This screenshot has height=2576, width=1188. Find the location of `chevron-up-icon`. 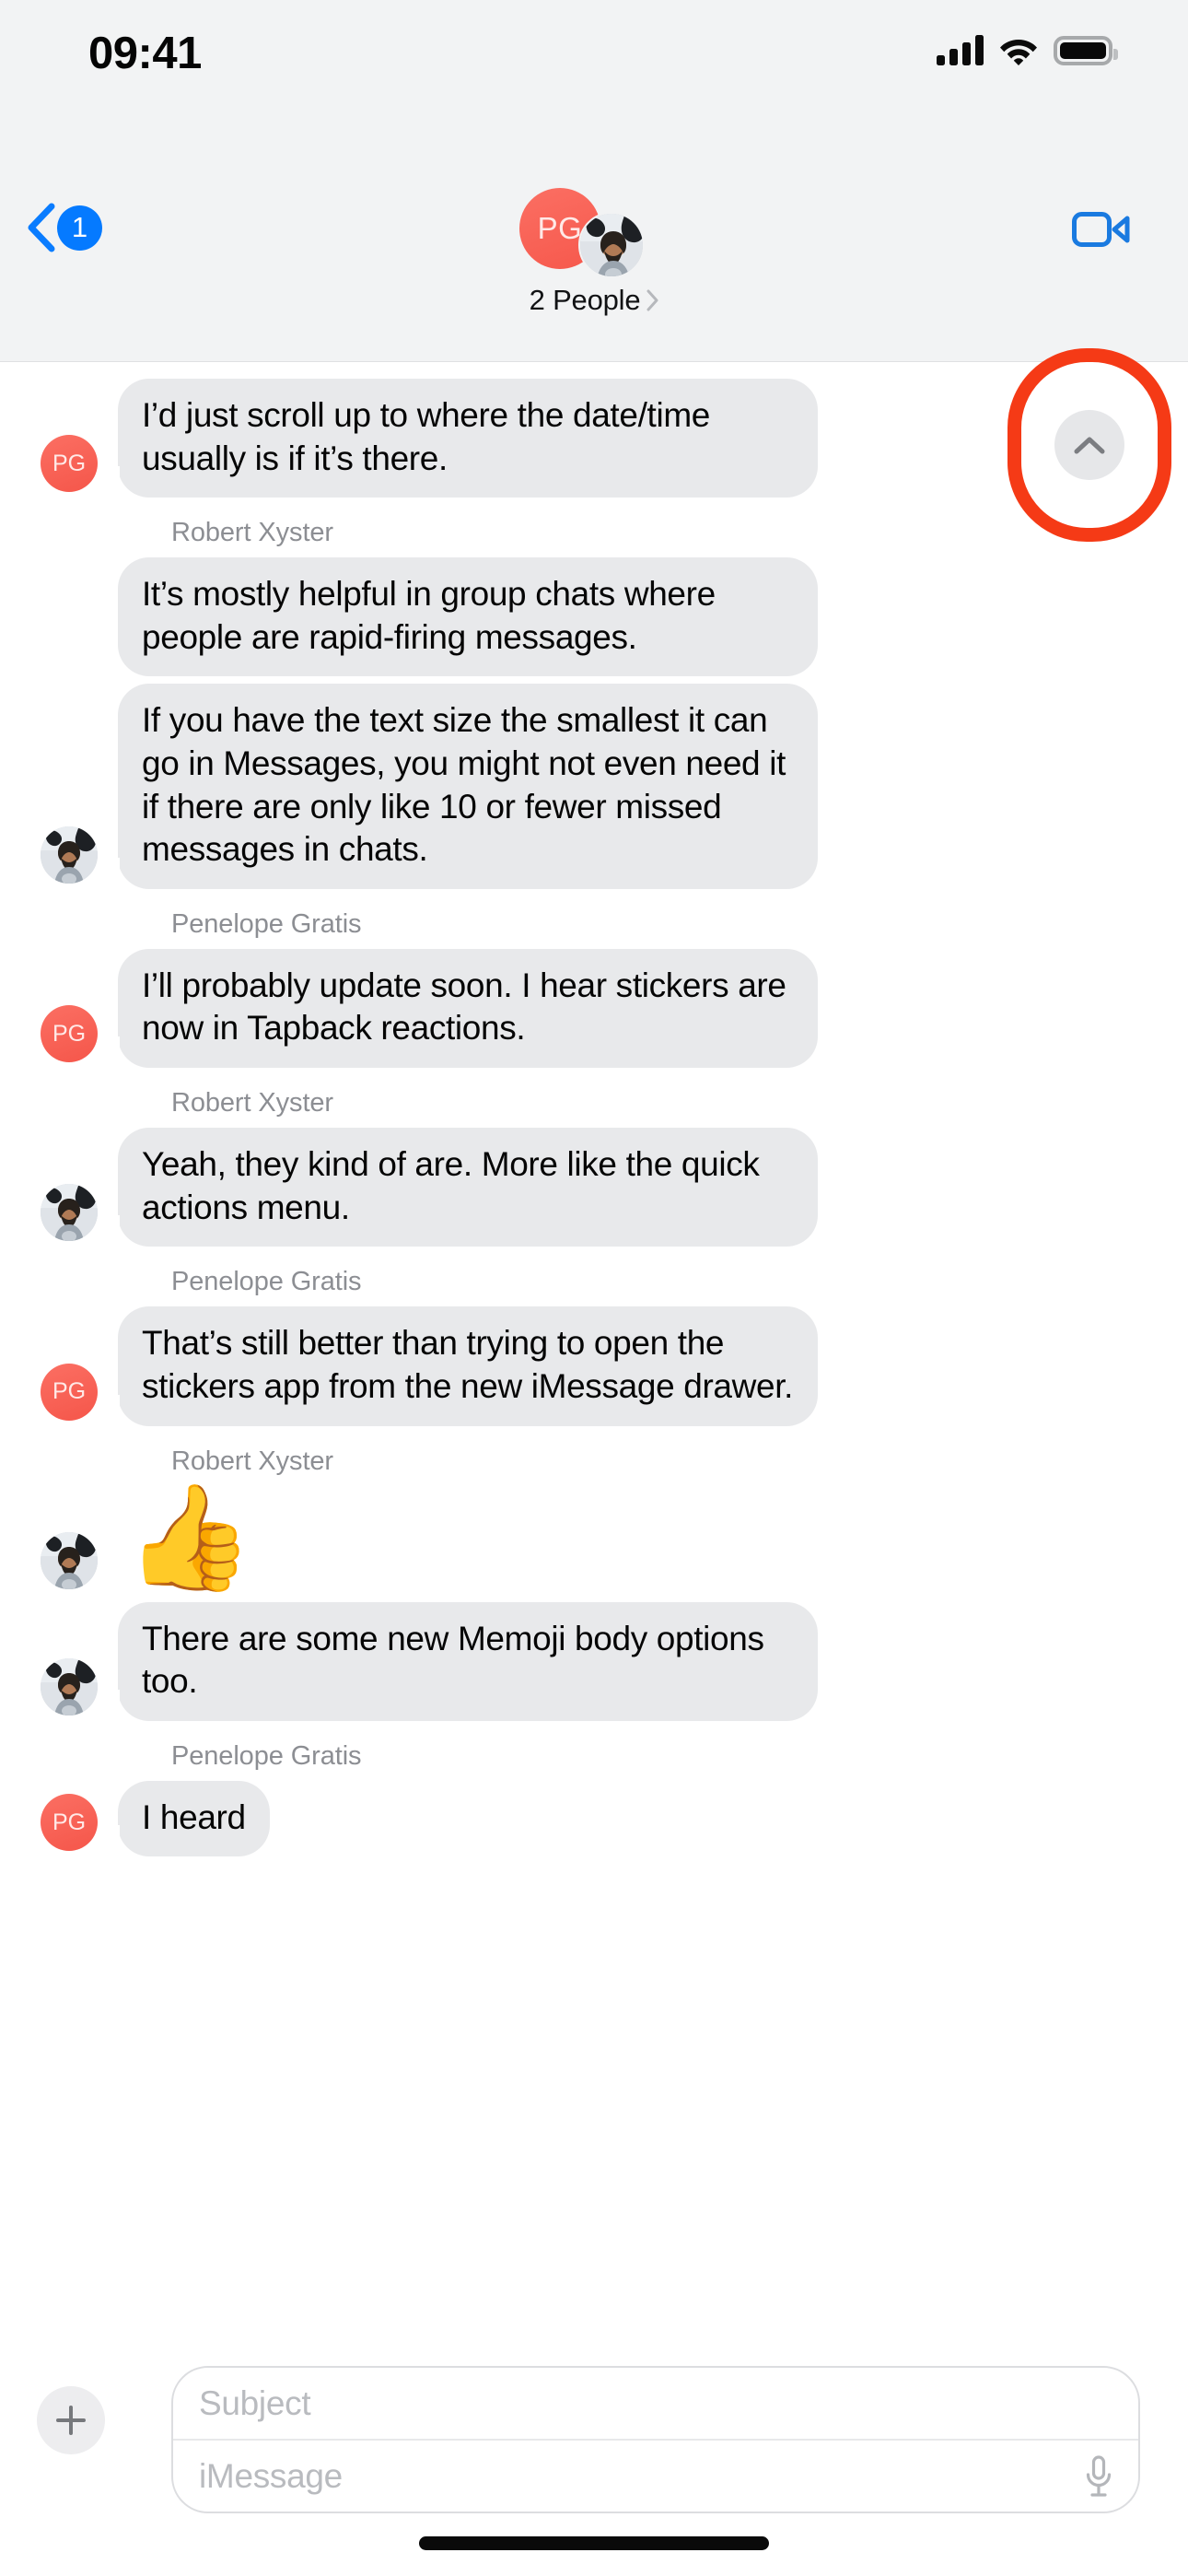

chevron-up-icon is located at coordinates (1089, 445).